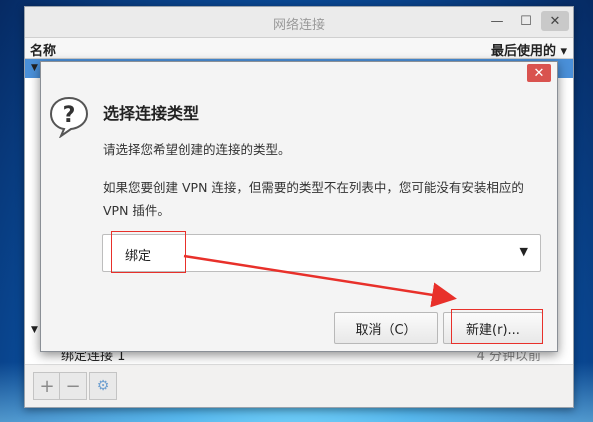  I want to click on dropdown-arrow-icon: ▼, so click(523, 251).